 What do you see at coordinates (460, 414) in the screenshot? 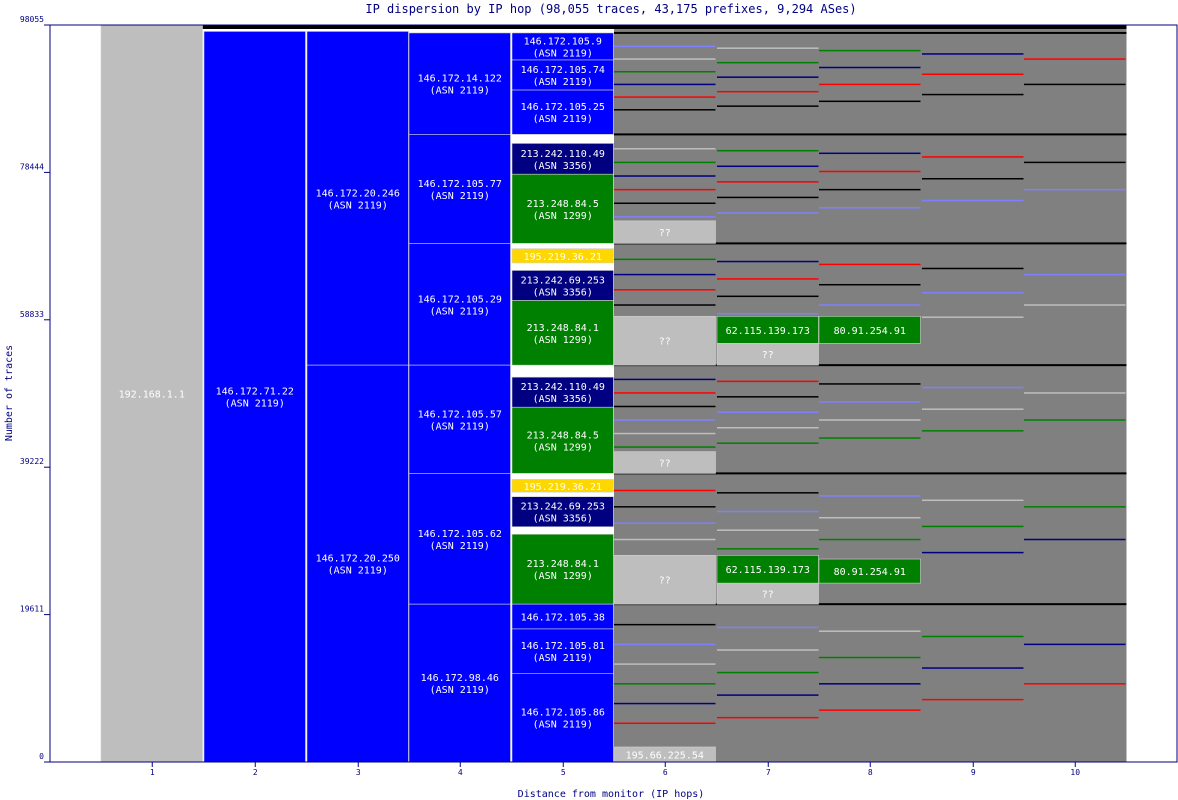
I see `node-ip-label: 146.172.105.57` at bounding box center [460, 414].